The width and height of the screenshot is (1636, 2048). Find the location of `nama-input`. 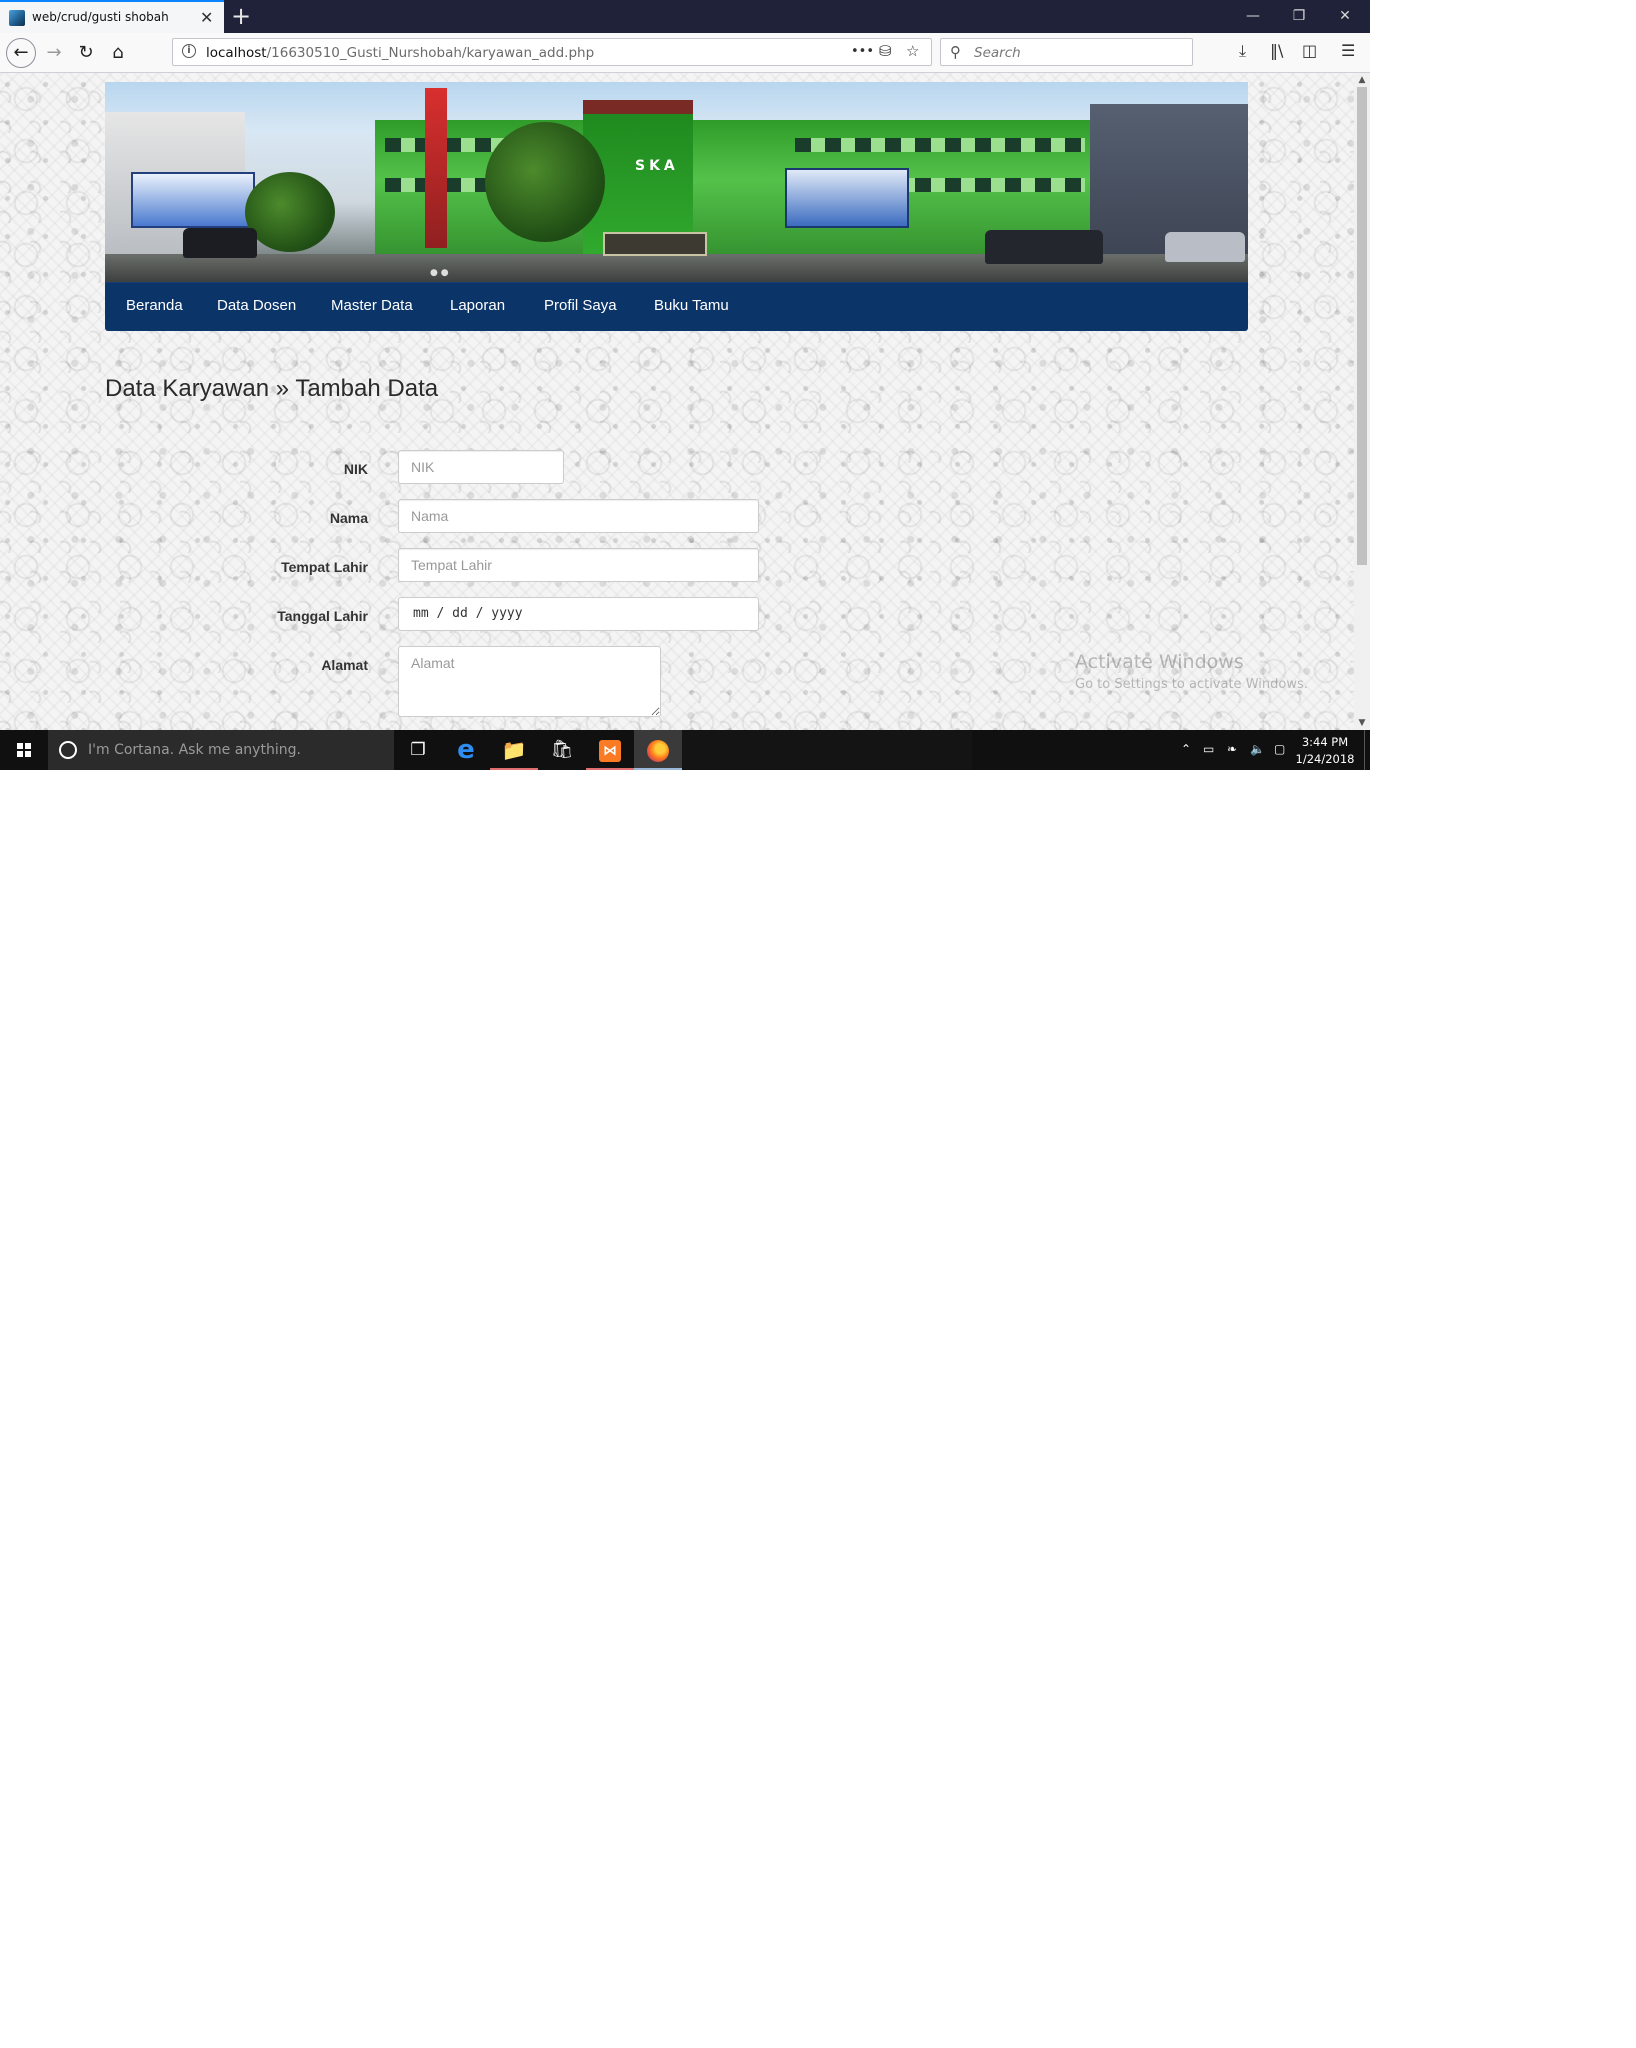

nama-input is located at coordinates (578, 516).